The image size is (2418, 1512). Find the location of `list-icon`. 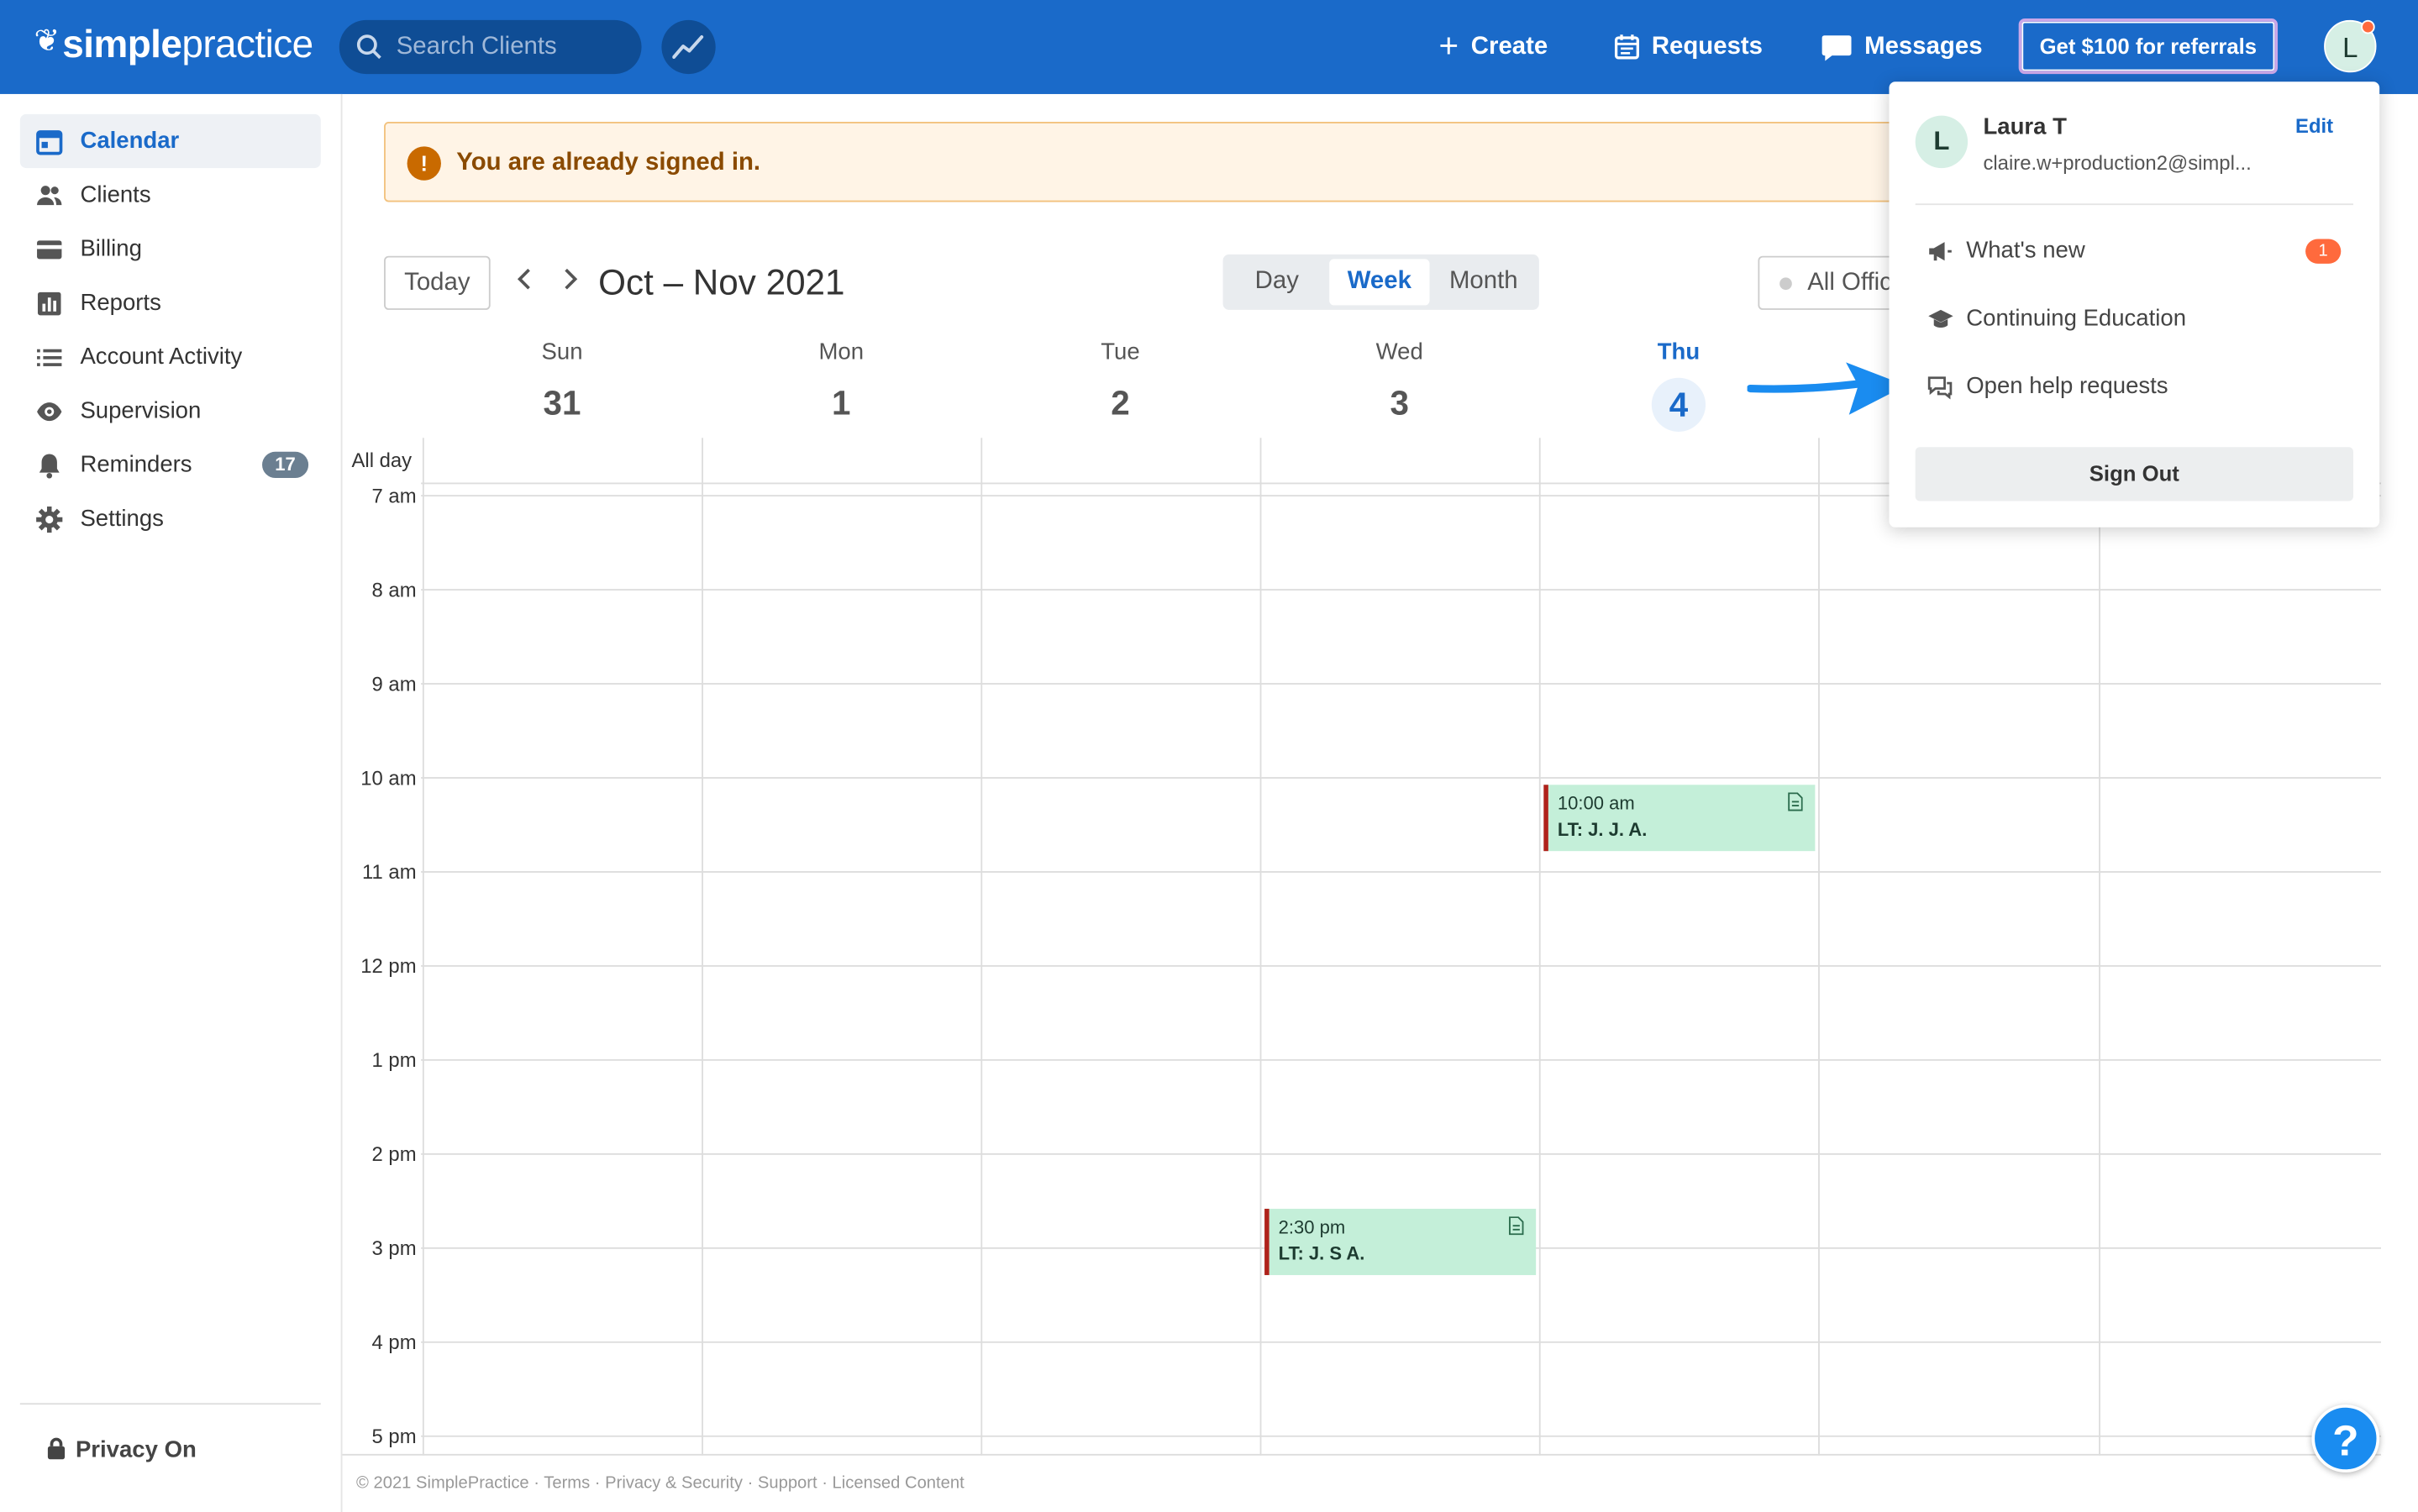

list-icon is located at coordinates (50, 357).